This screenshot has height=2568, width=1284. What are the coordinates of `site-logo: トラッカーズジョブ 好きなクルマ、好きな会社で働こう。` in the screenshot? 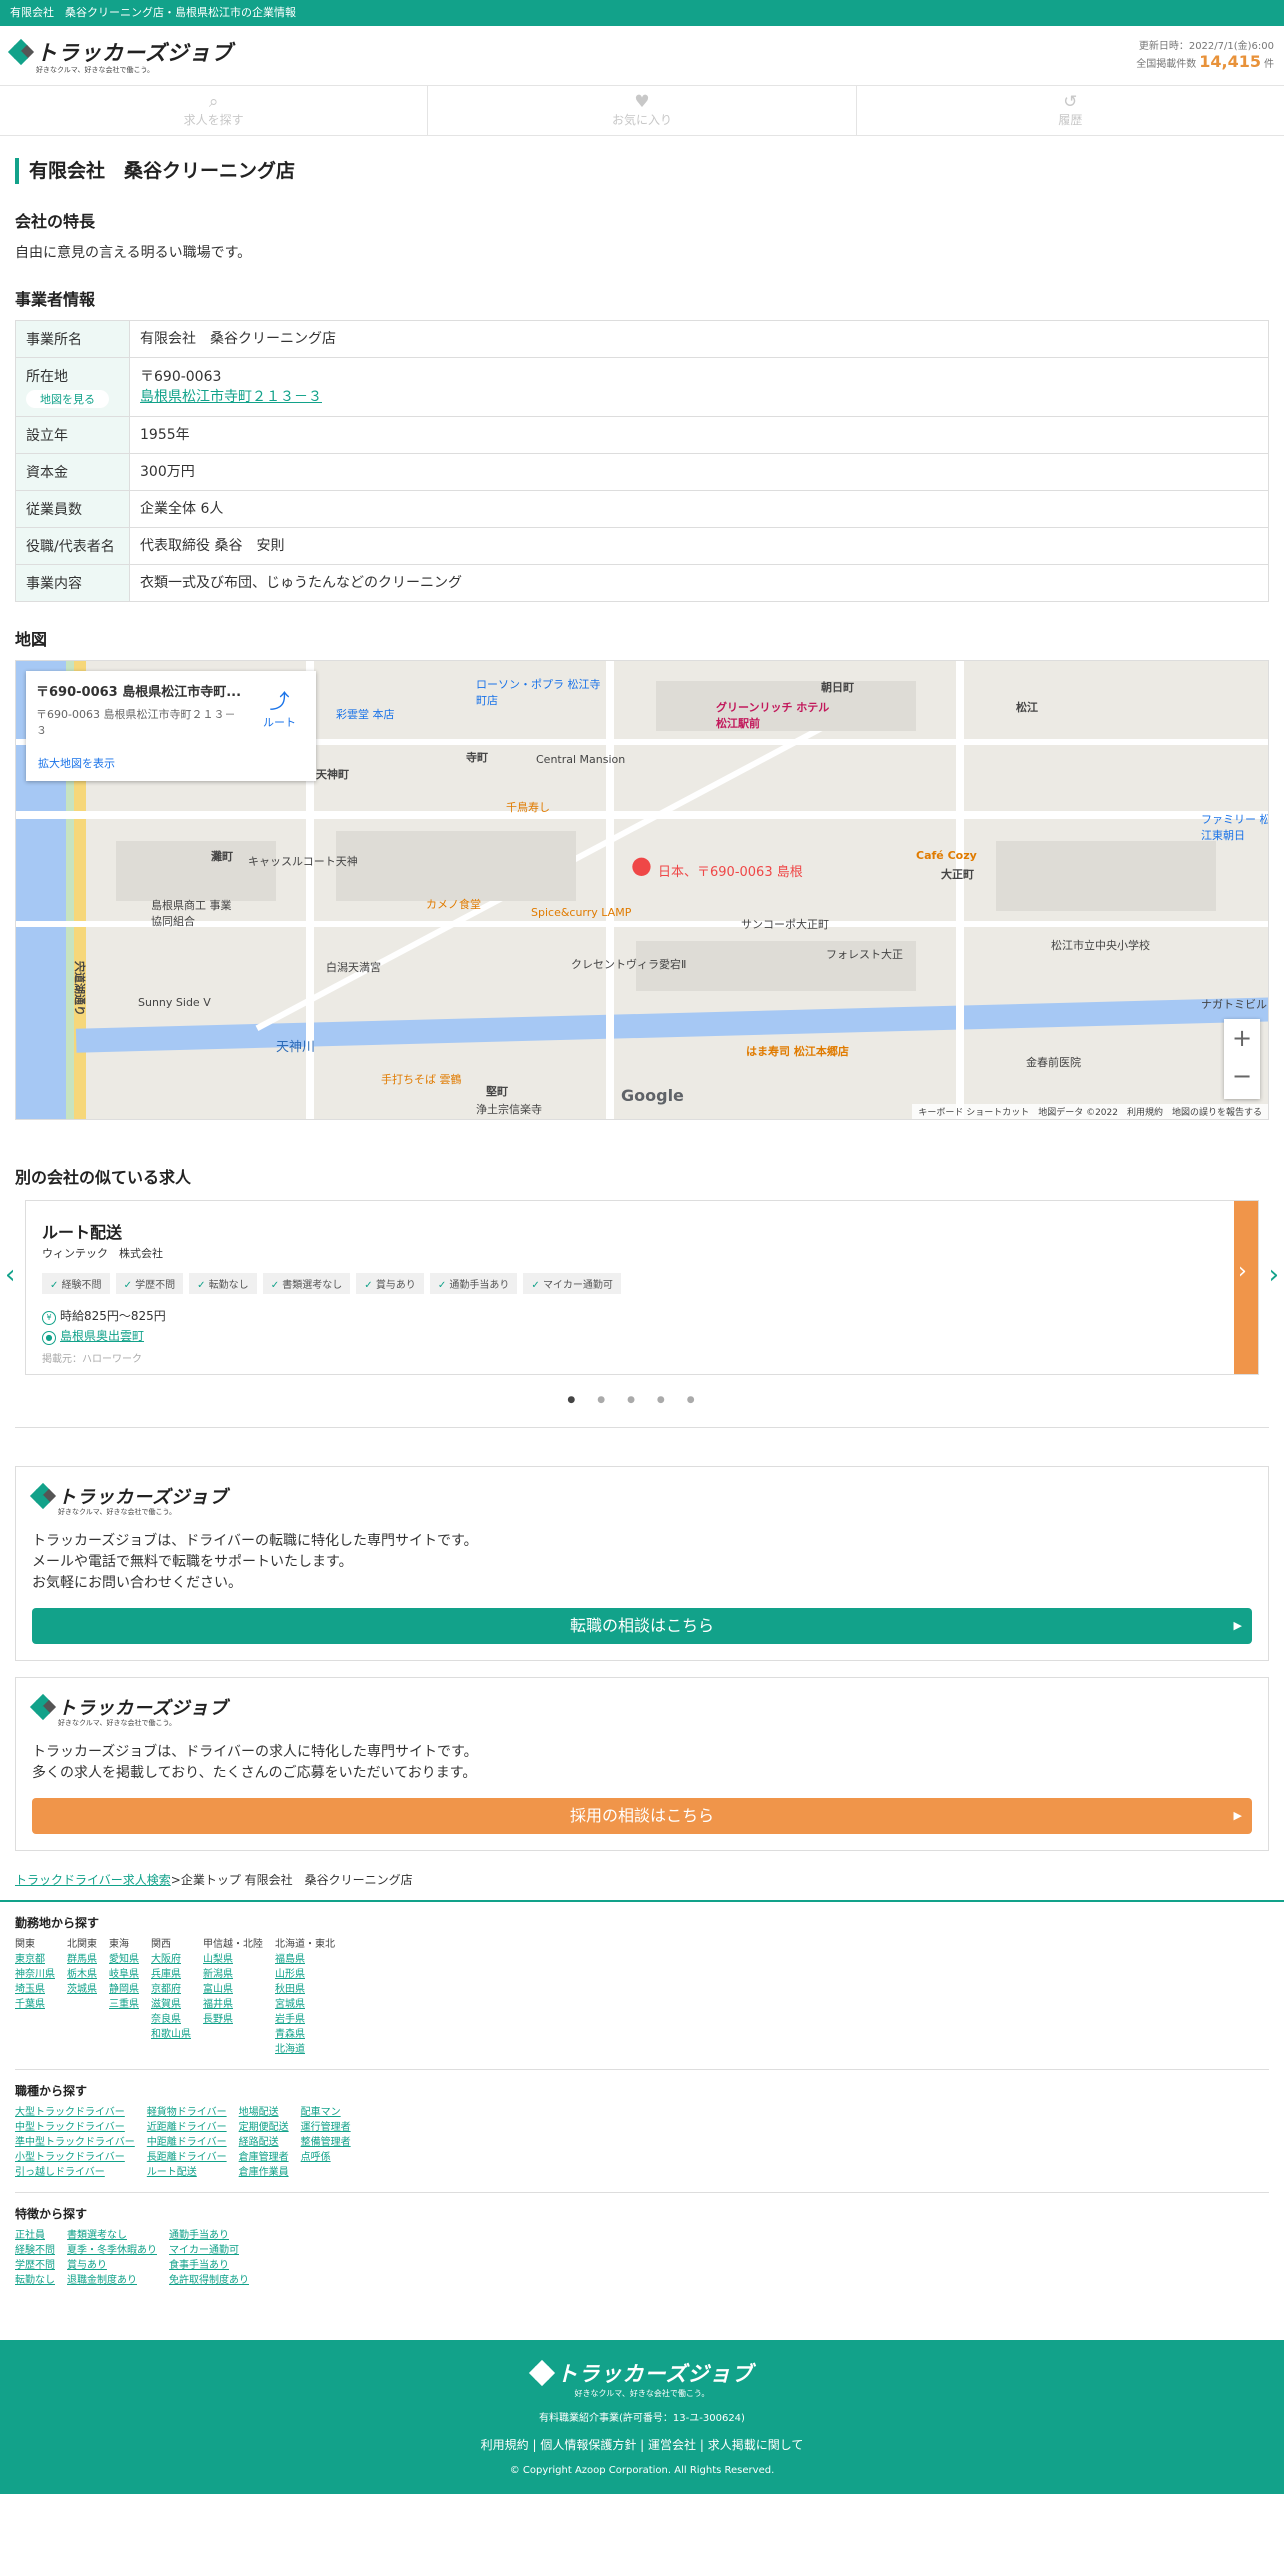 It's located at (120, 56).